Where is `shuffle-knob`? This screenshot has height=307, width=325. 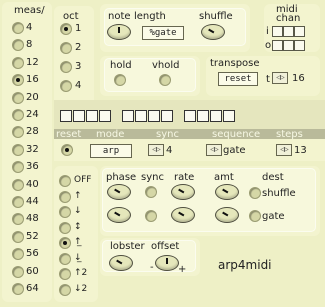 shuffle-knob is located at coordinates (213, 32).